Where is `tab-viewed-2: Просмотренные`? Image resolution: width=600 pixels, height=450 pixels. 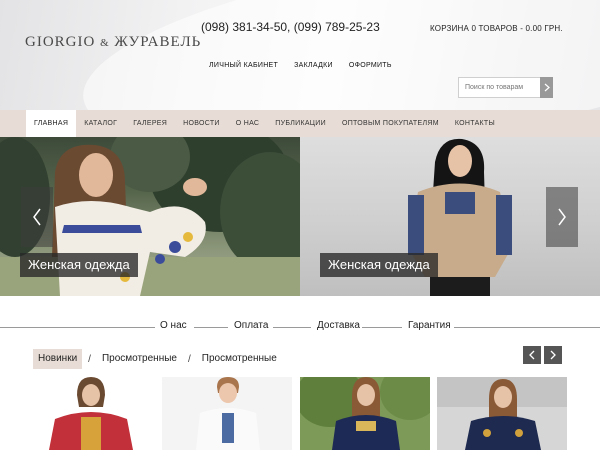 tab-viewed-2: Просмотренные is located at coordinates (239, 359).